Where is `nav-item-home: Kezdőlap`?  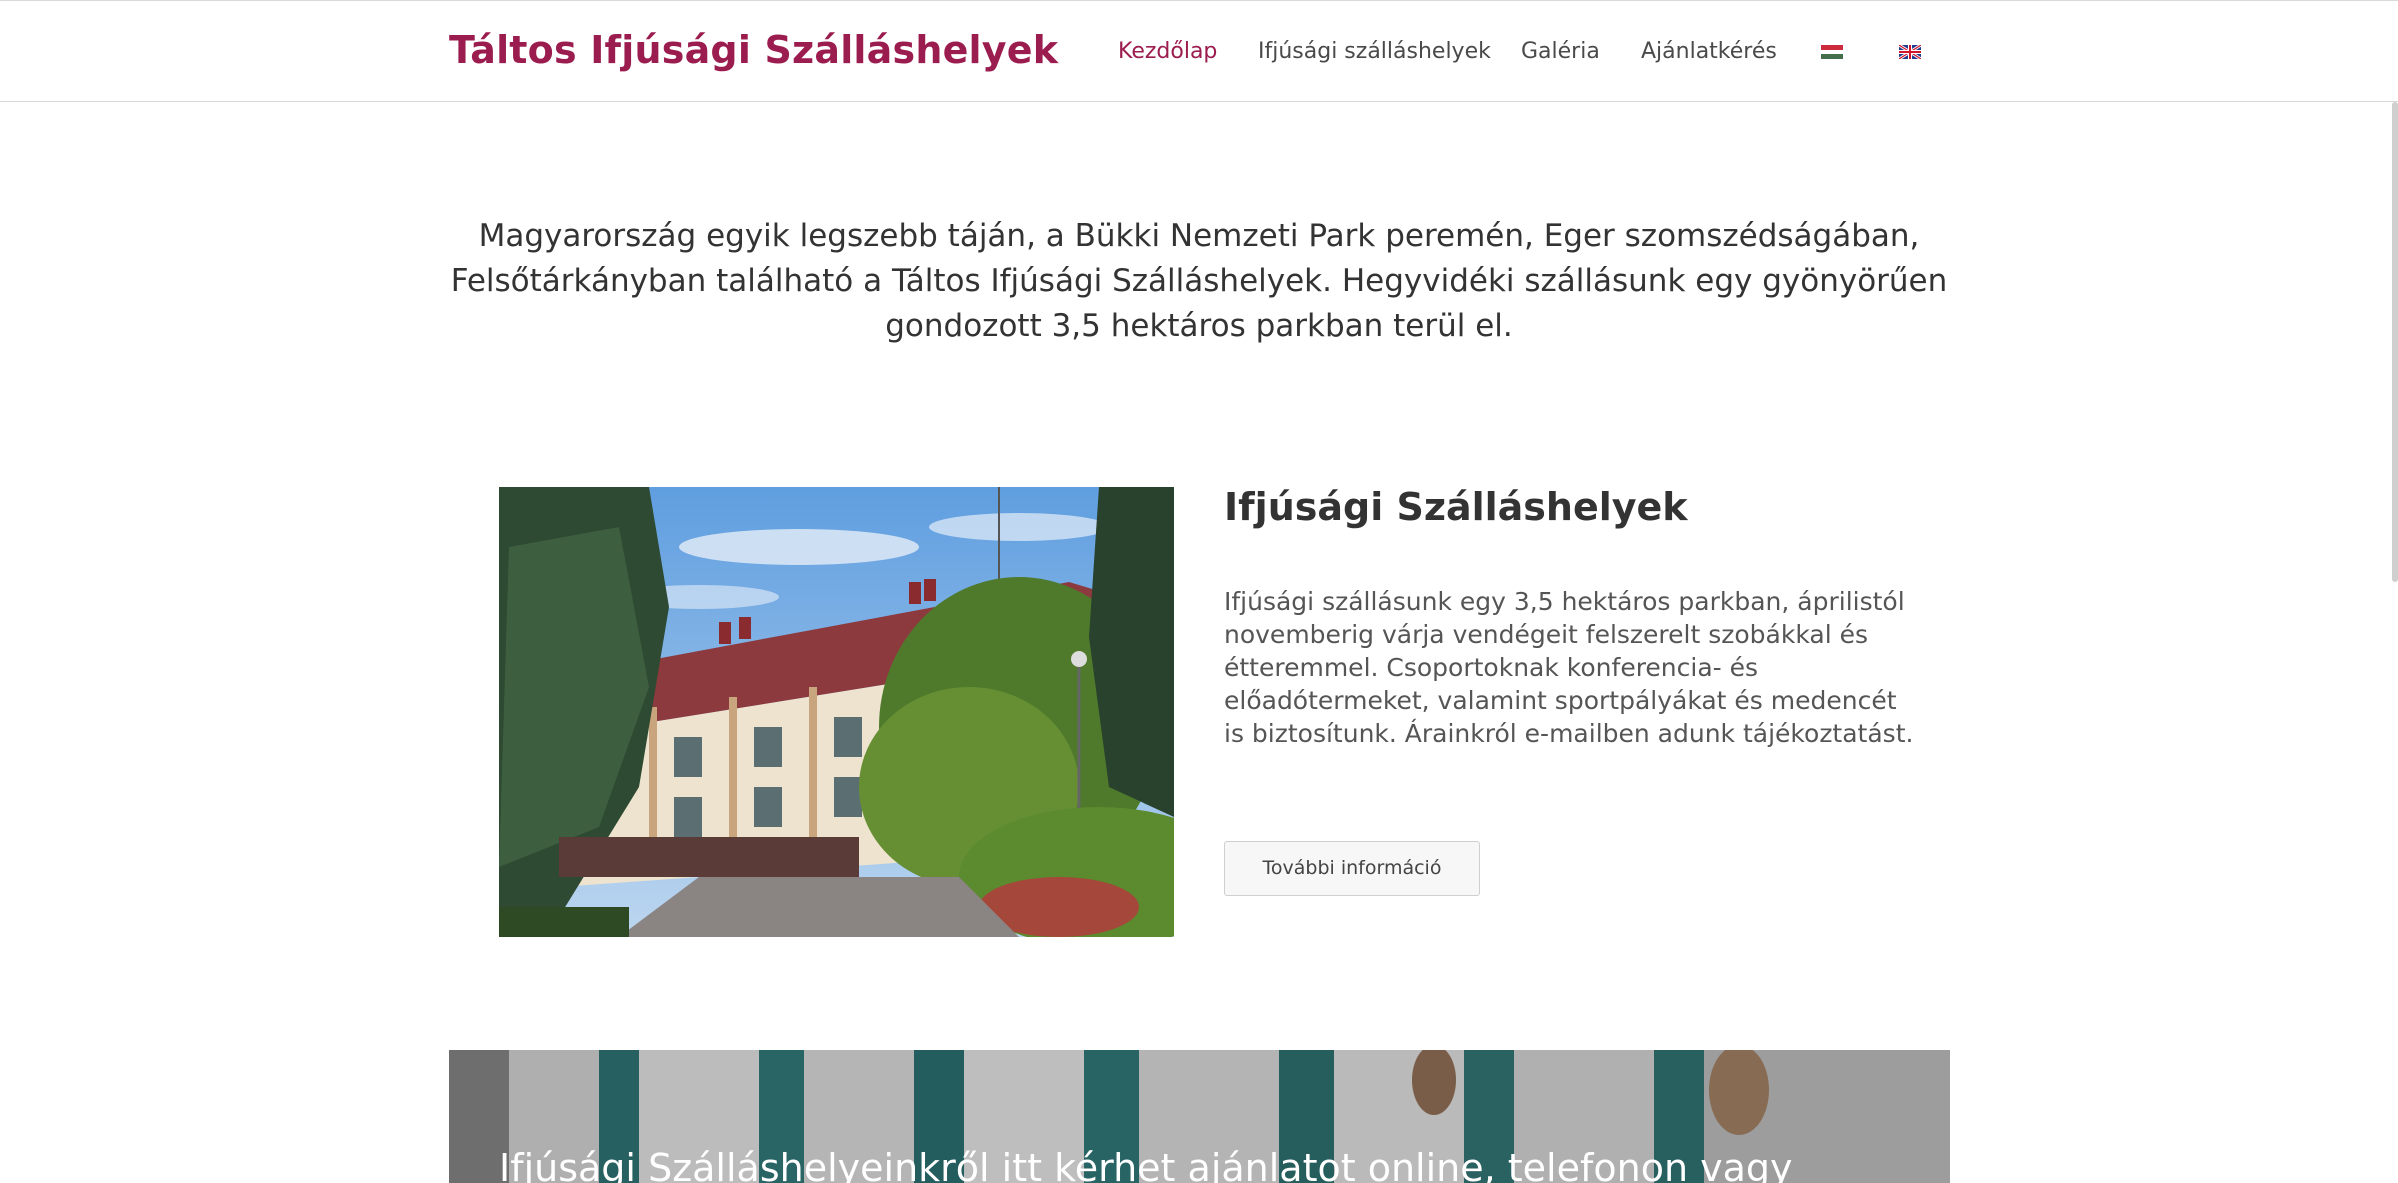 nav-item-home: Kezdőlap is located at coordinates (1167, 51).